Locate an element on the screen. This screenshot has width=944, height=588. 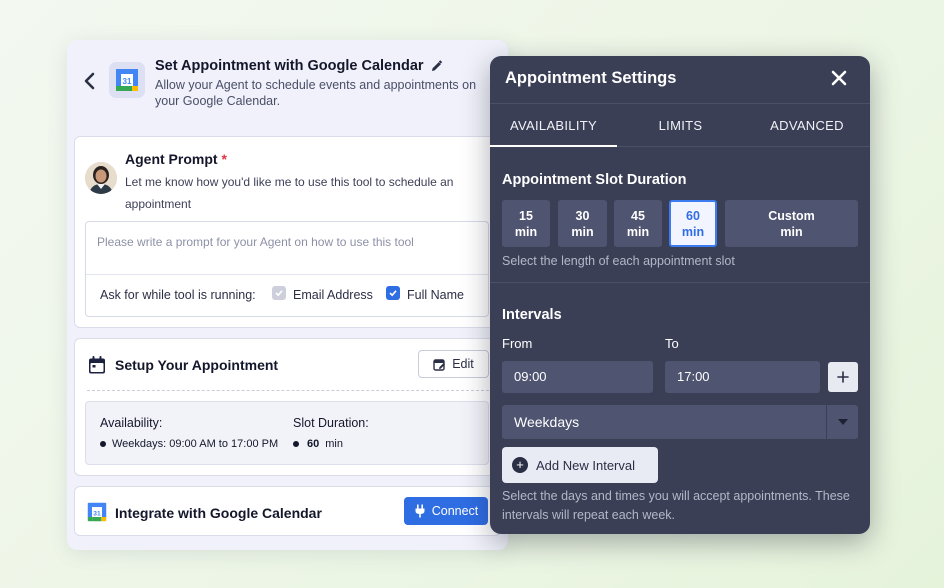
full-name-checkbox is located at coordinates (393, 293).